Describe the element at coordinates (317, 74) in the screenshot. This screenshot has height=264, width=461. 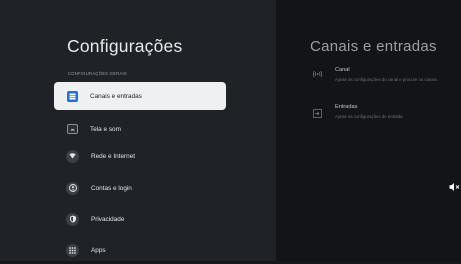
I see `antenna-icon` at that location.